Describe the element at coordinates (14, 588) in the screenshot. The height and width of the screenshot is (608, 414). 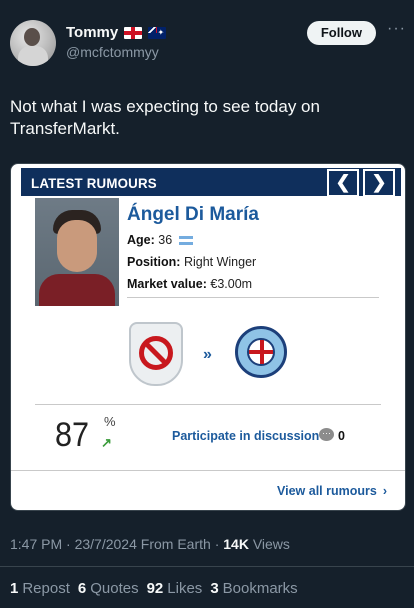
I see `reposts-count: 1` at that location.